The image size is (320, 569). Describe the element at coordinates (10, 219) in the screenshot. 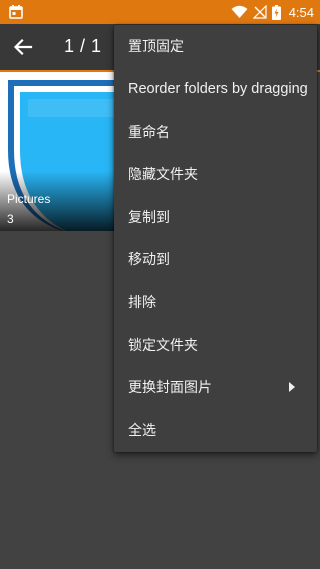

I see `folder-count: 3` at that location.